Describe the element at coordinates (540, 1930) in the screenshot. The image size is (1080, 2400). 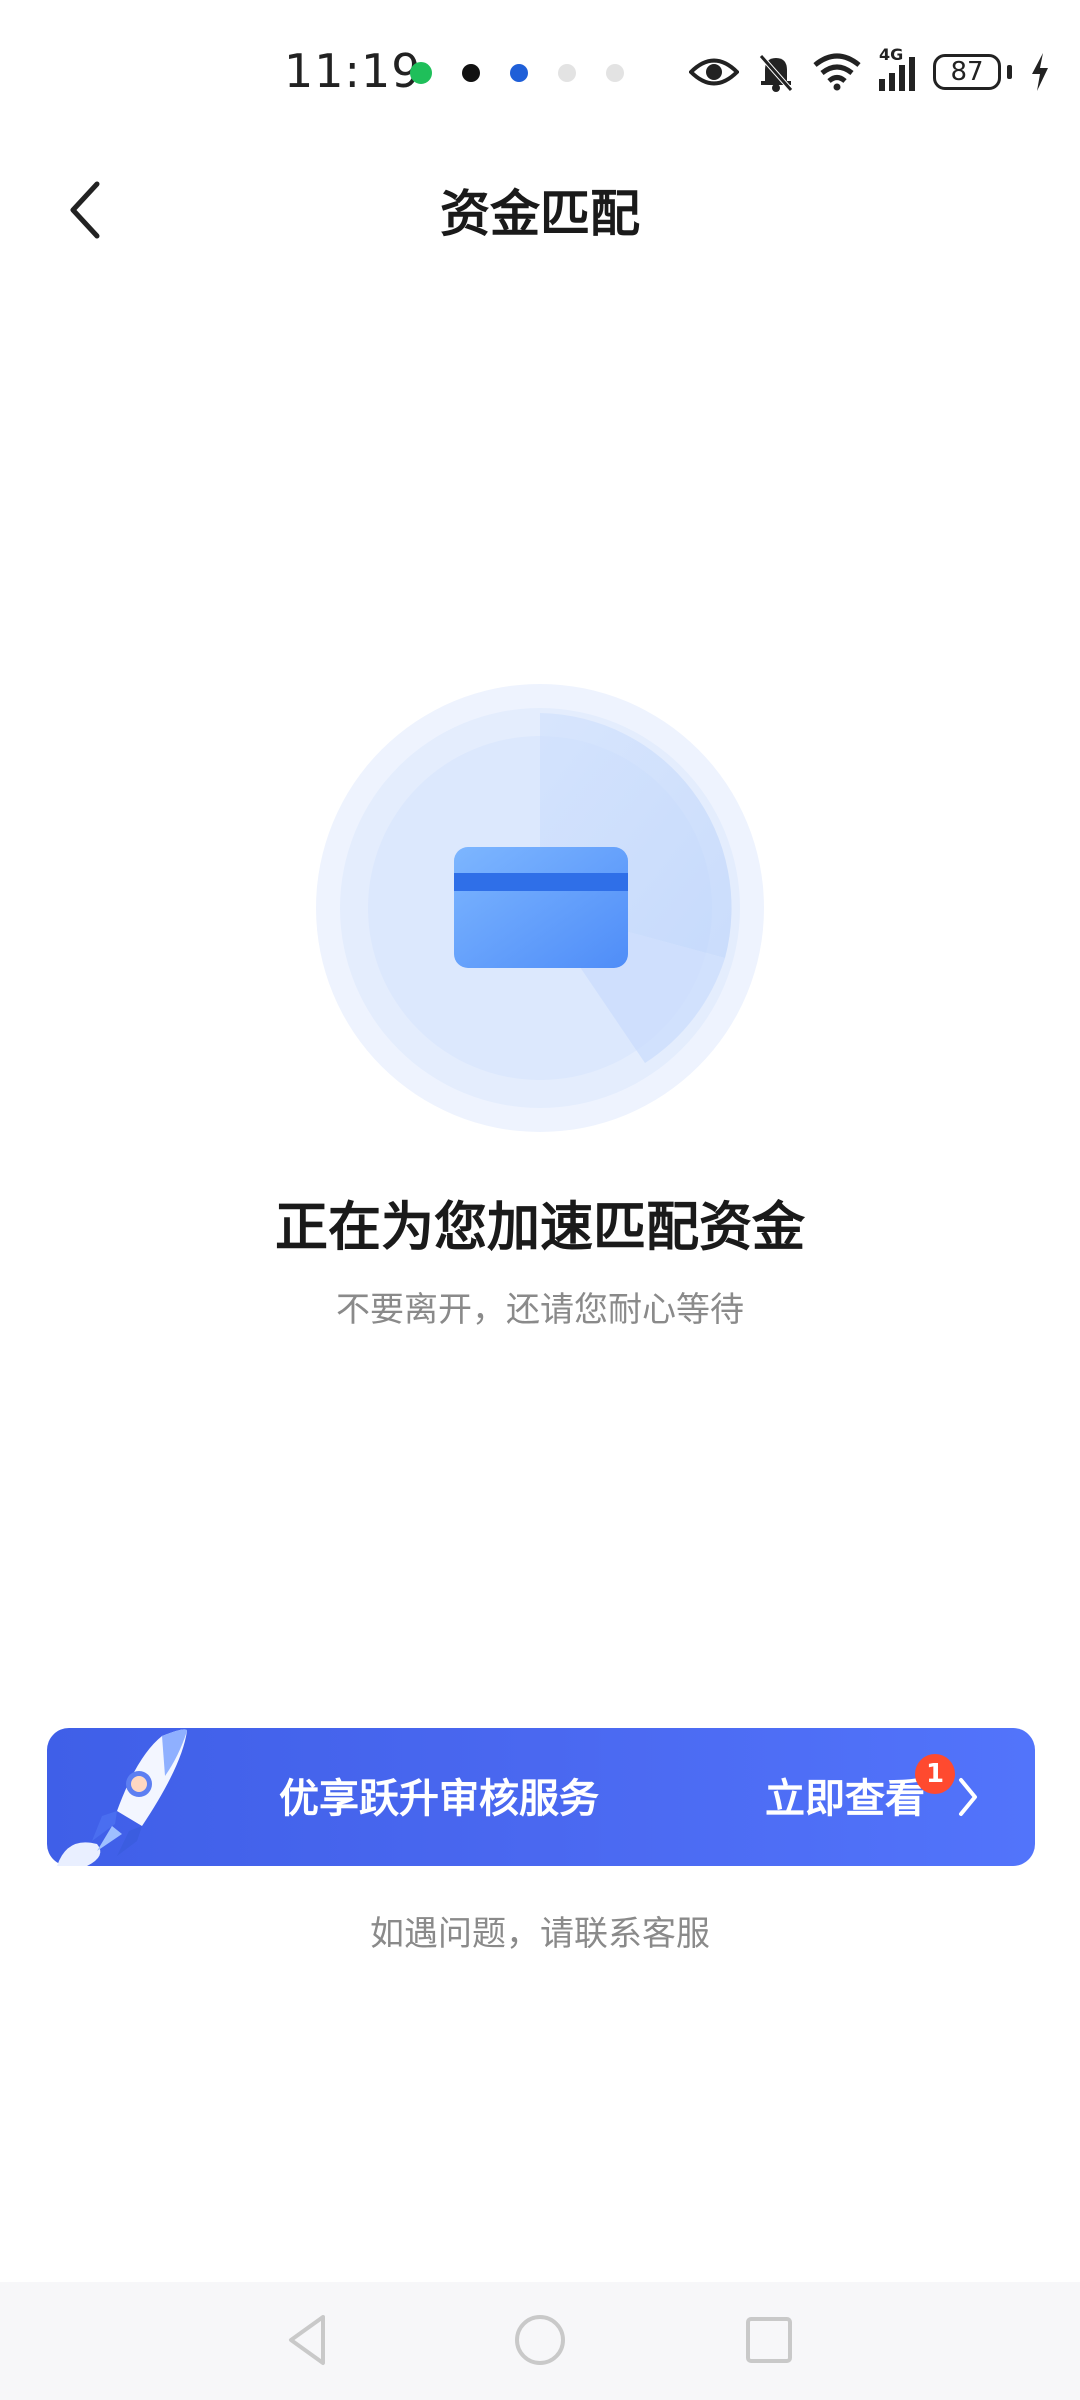
I see `contact-support-link: 如遇问题，请联系客服` at that location.